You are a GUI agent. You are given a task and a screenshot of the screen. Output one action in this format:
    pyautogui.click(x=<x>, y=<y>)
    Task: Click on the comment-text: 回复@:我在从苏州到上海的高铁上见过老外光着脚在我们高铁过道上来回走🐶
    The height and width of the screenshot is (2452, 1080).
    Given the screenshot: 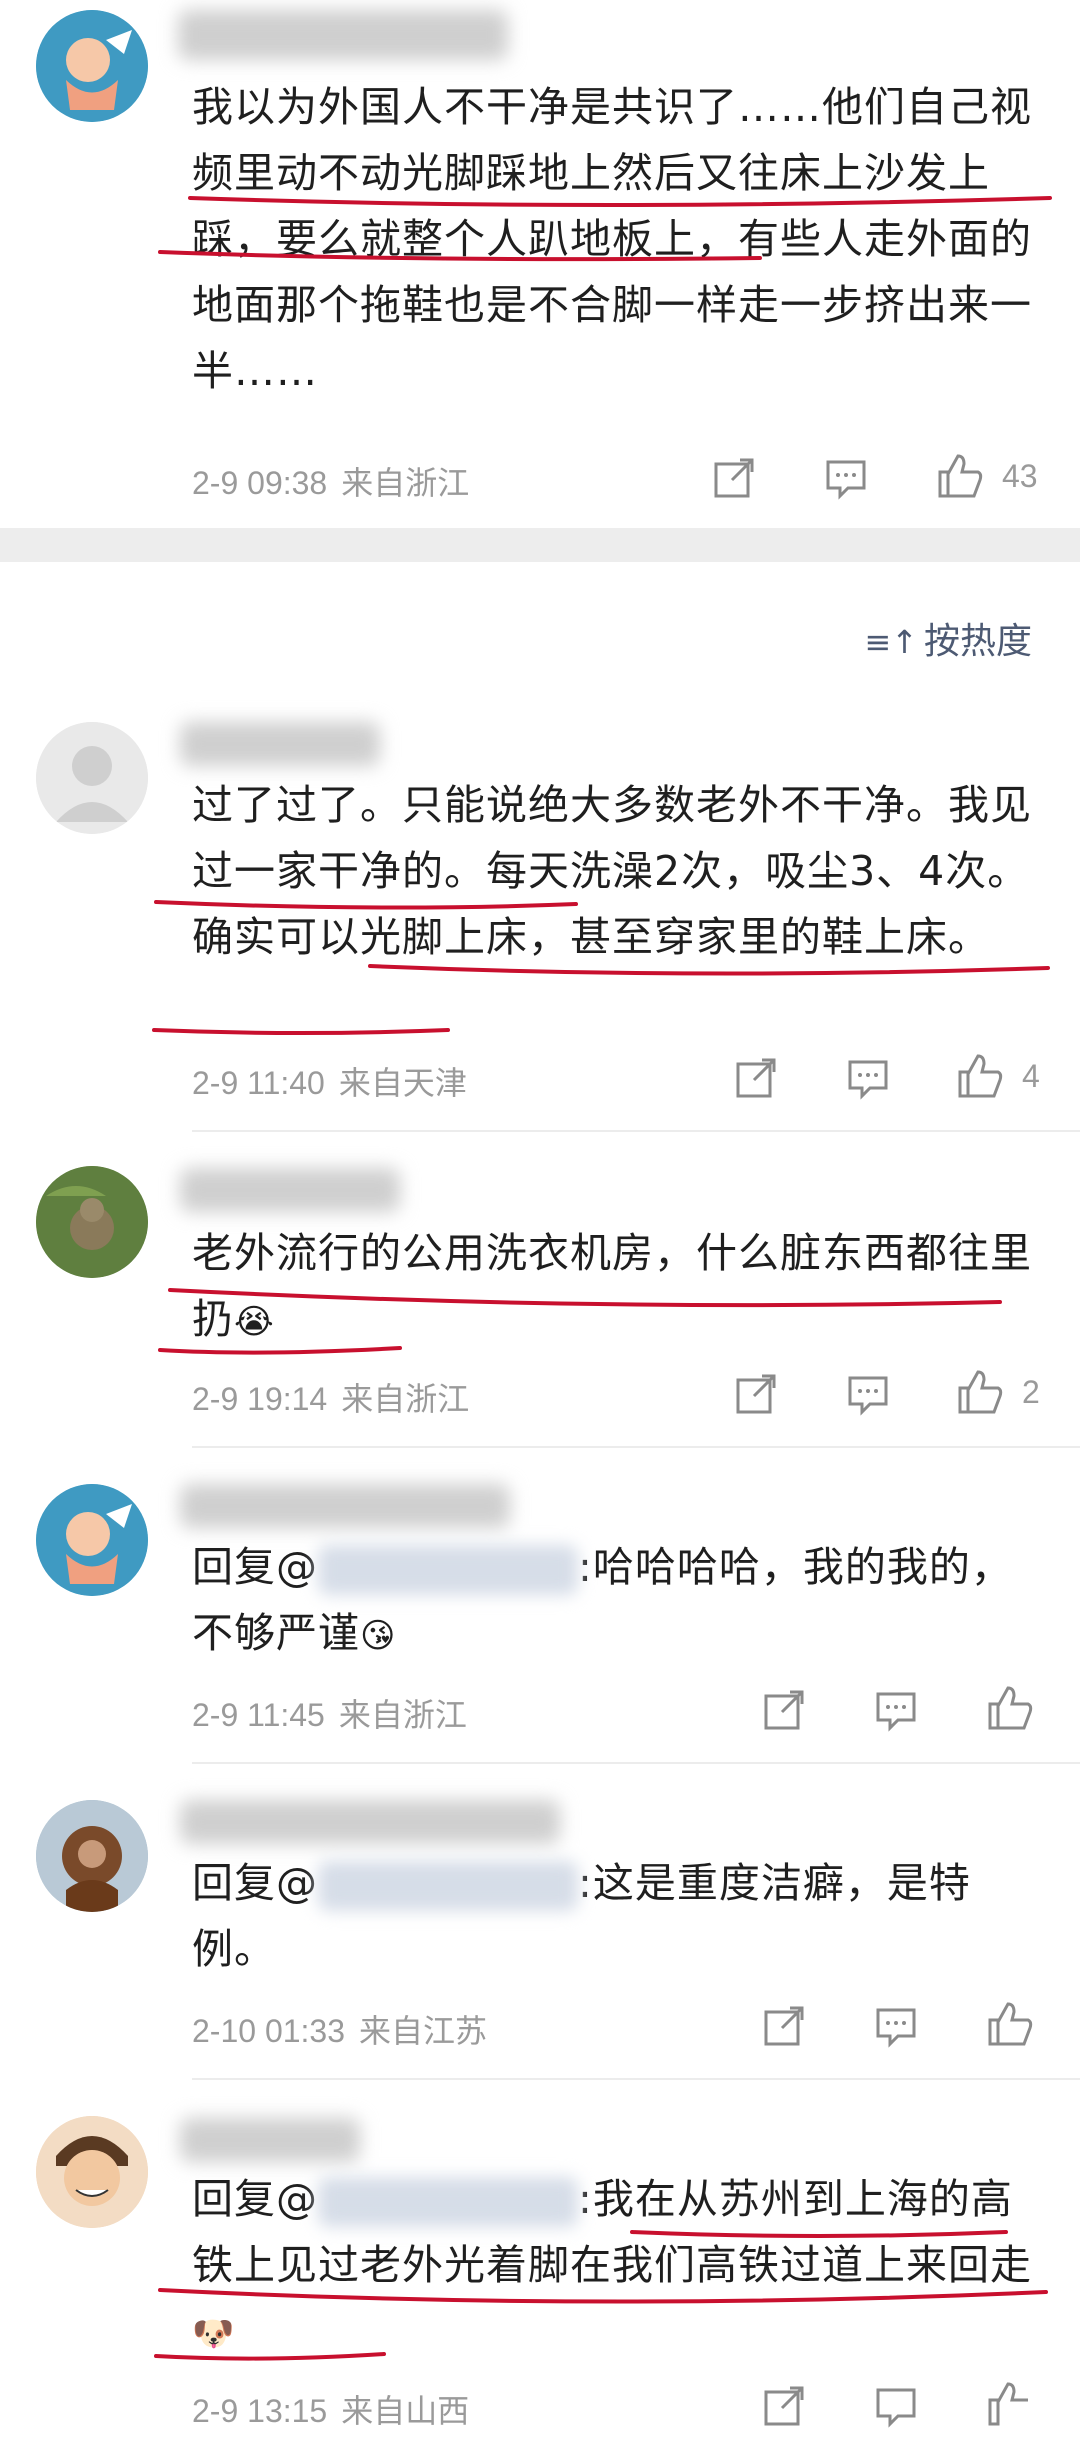 What is the action you would take?
    pyautogui.click(x=617, y=2266)
    